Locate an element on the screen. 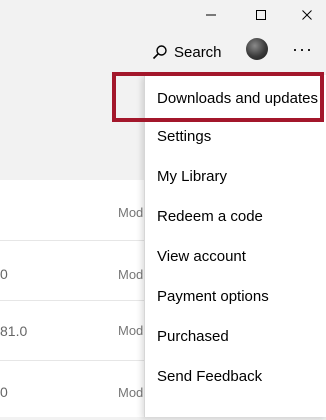 Image resolution: width=326 pixels, height=420 pixels. maximize-button is located at coordinates (261, 15).